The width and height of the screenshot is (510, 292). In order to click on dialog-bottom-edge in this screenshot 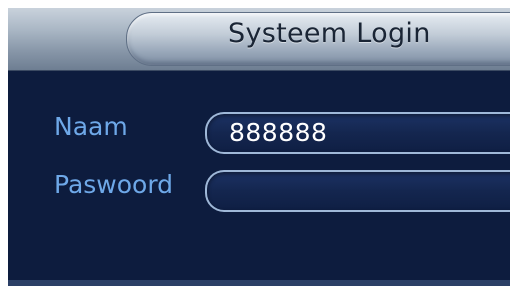, I will do `click(259, 283)`.